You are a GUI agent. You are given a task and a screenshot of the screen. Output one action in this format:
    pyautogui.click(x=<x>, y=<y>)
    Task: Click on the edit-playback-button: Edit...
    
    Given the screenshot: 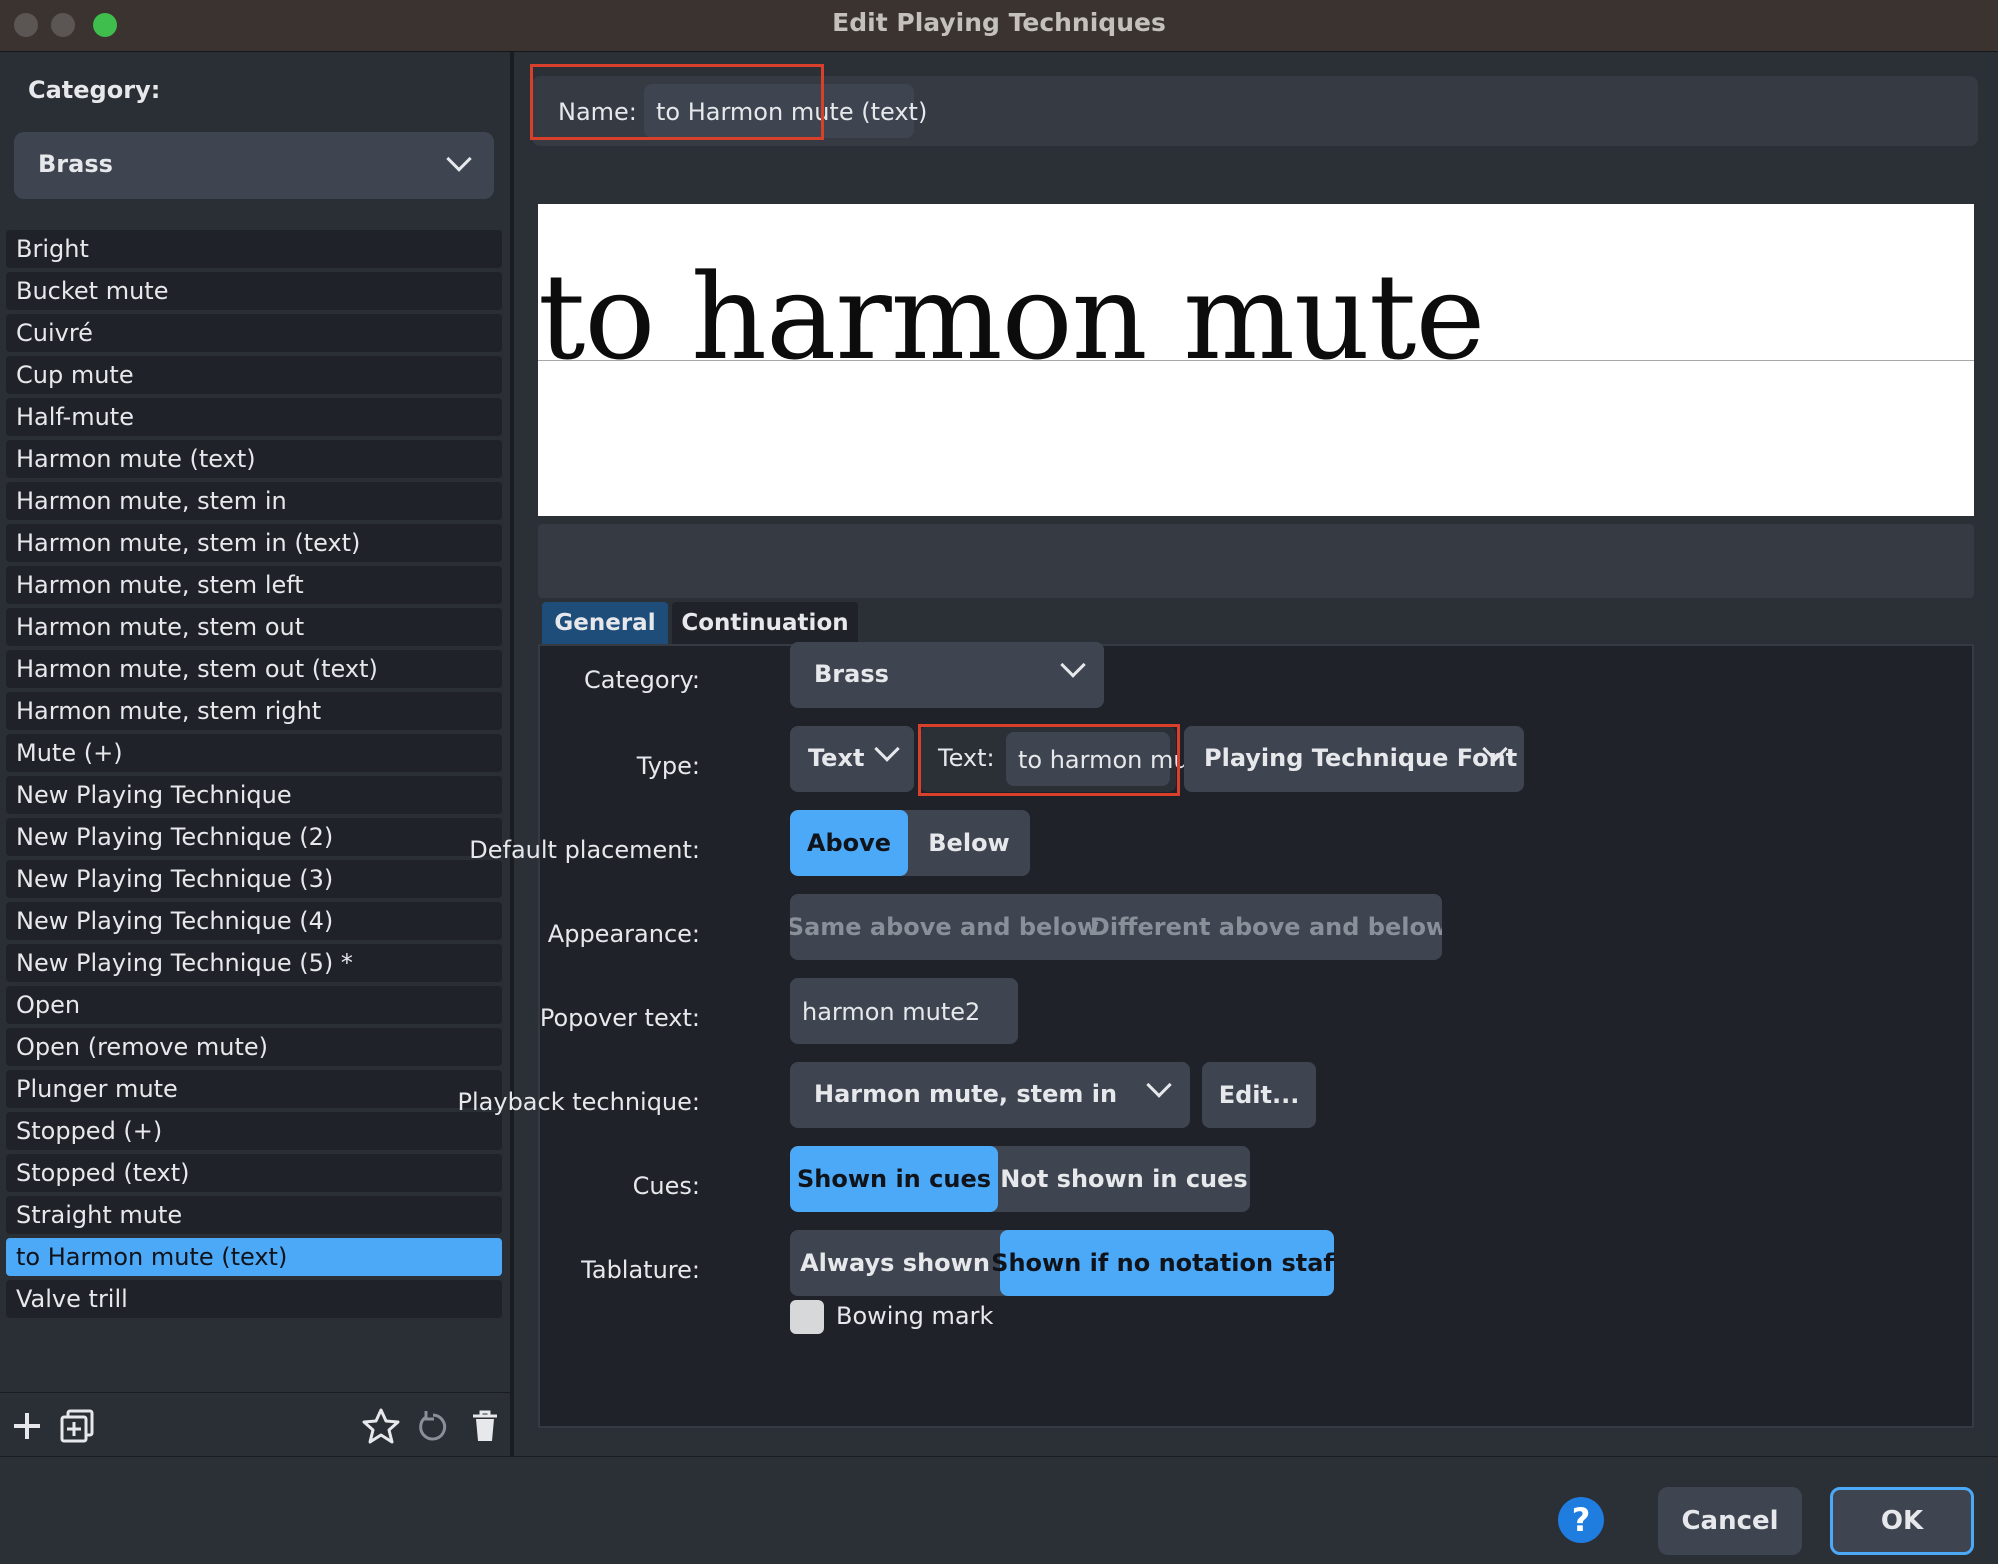 What is the action you would take?
    pyautogui.click(x=1259, y=1095)
    